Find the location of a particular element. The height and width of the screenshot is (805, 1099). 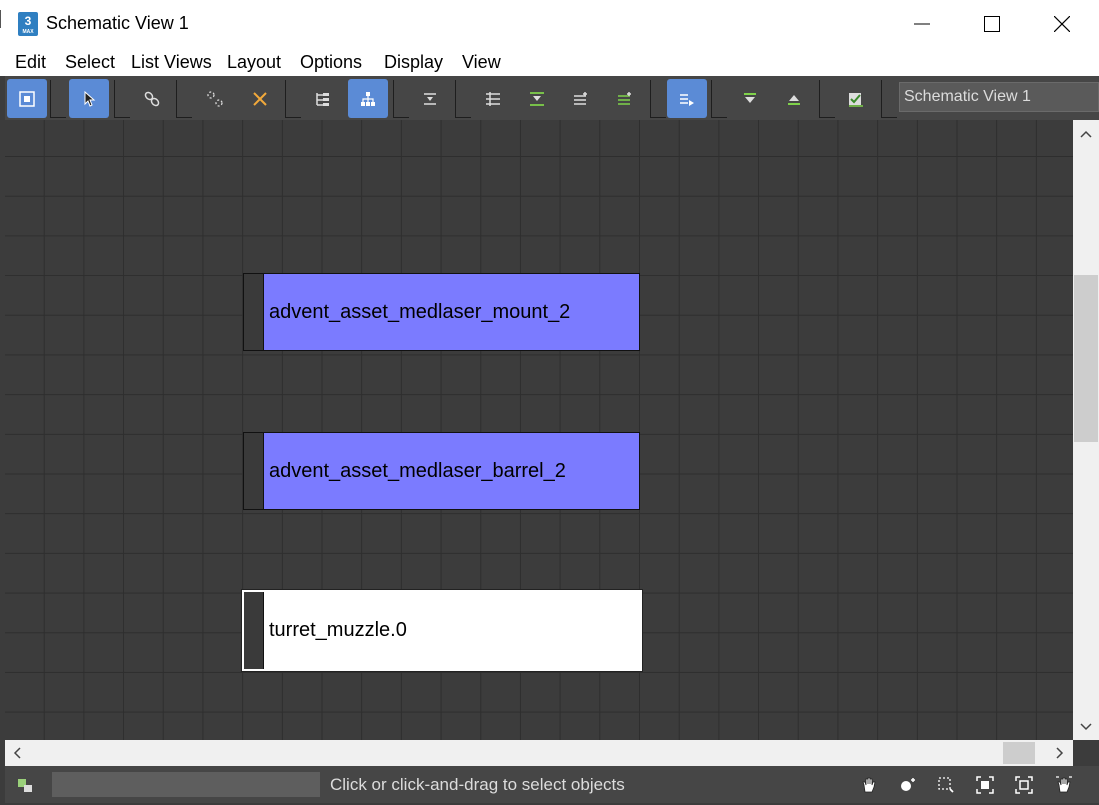

window-title: Schematic View 1 is located at coordinates (117, 23).